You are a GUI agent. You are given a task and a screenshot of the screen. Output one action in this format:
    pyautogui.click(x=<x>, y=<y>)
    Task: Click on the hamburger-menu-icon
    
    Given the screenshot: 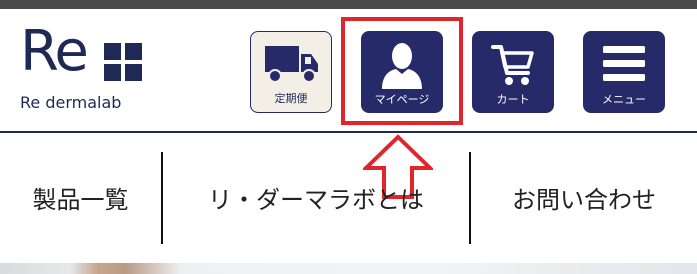 What is the action you would take?
    pyautogui.click(x=624, y=63)
    